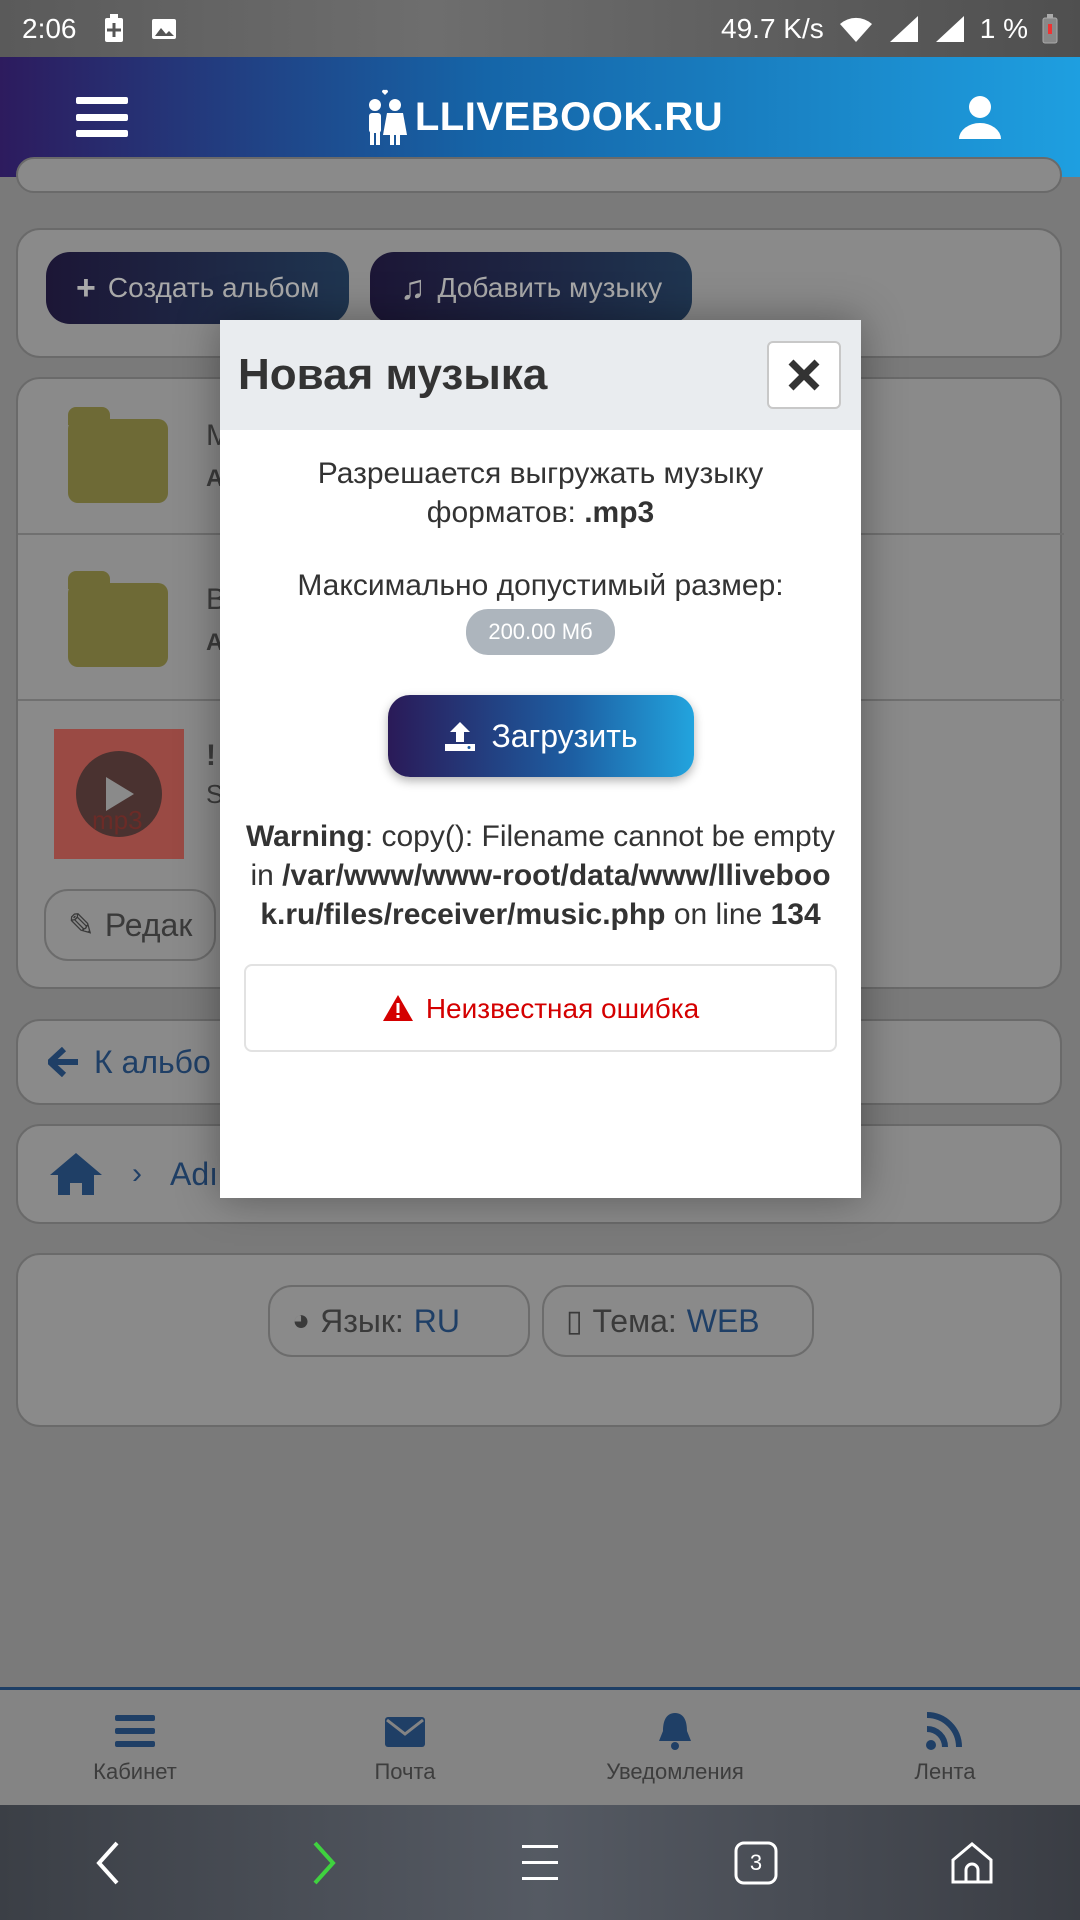 The image size is (1080, 1920). Describe the element at coordinates (413, 287) in the screenshot. I see `music-note-icon: ♫` at that location.